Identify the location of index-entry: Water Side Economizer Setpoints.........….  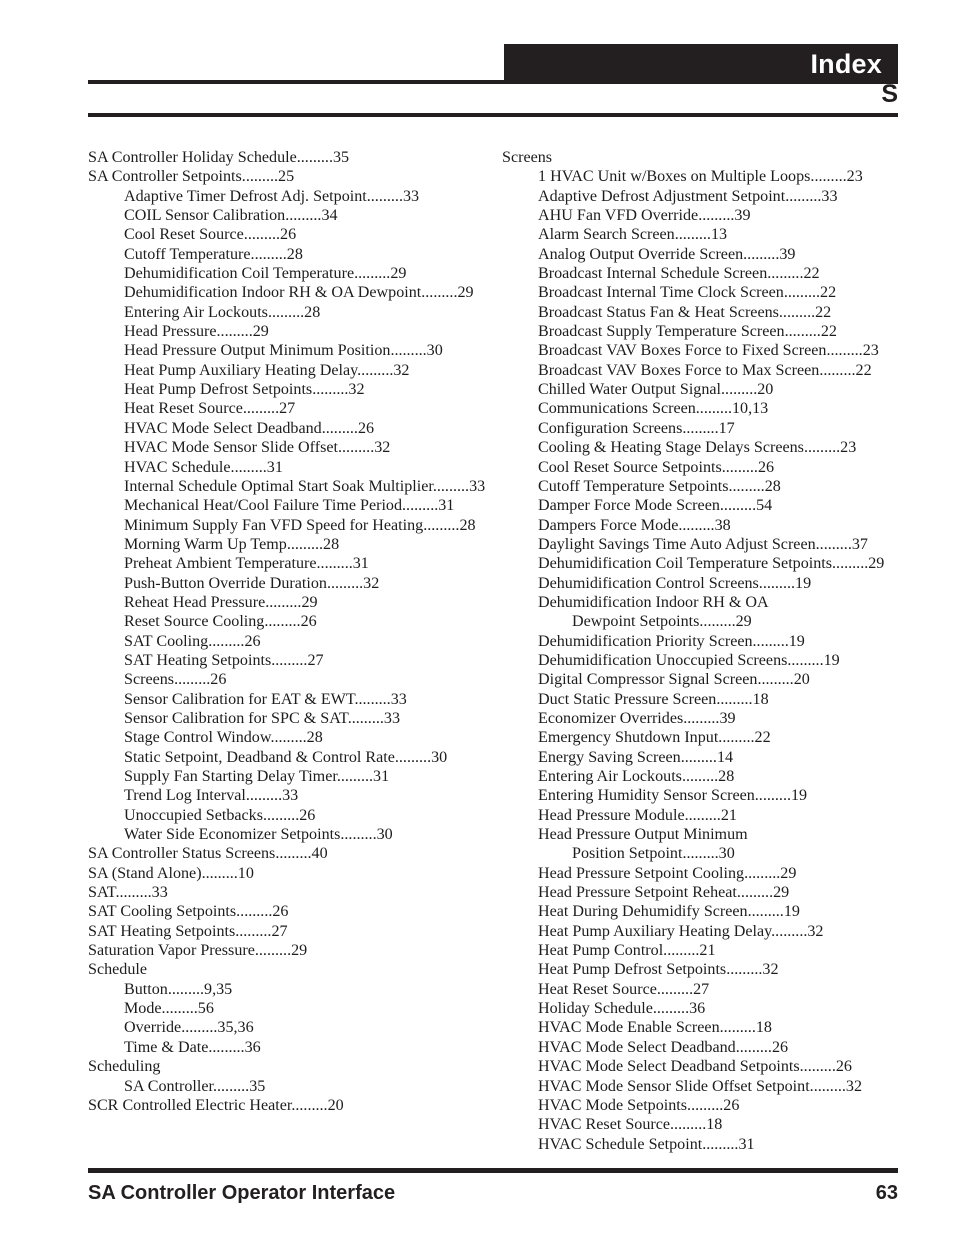
(288, 834).